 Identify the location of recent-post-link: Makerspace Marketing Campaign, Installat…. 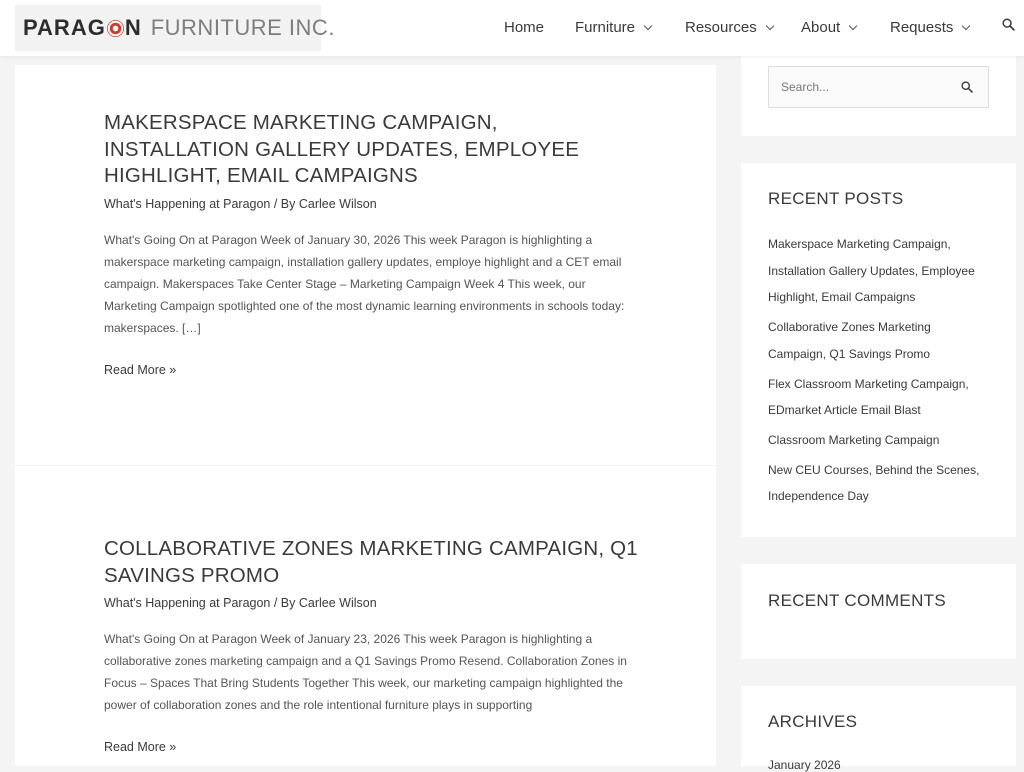
(875, 271).